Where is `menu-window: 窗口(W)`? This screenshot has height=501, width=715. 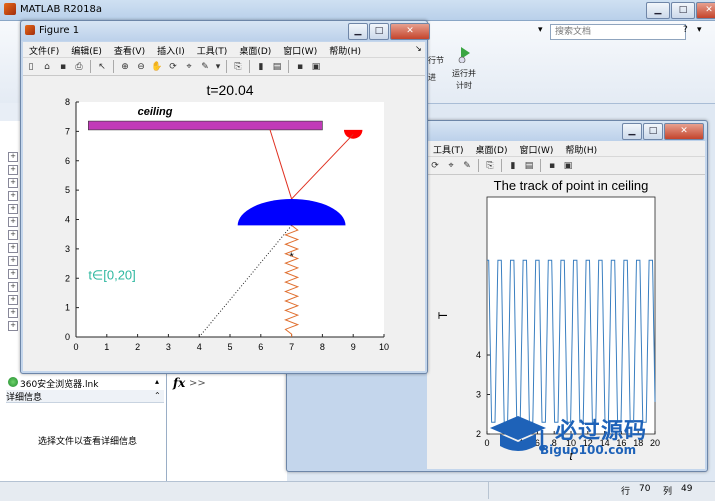
menu-window: 窗口(W) is located at coordinates (300, 49).